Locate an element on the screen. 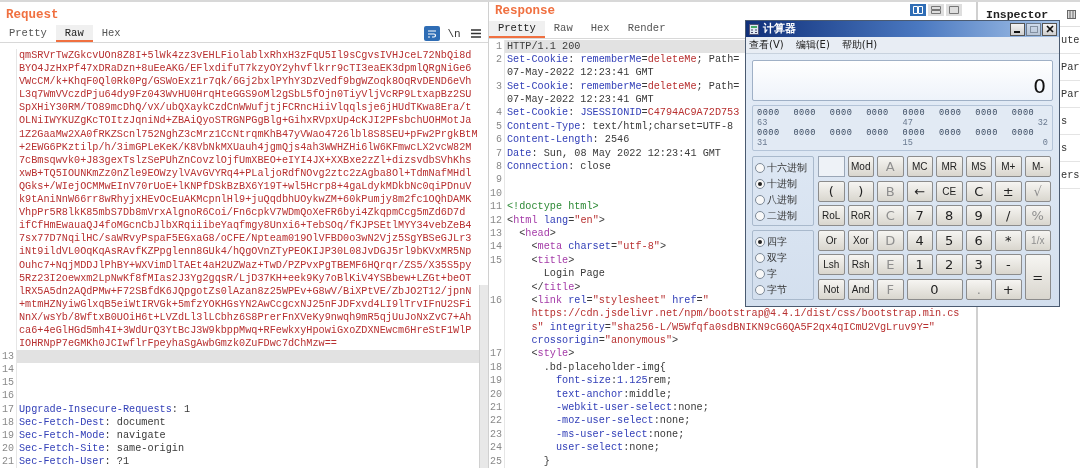 This screenshot has width=1080, height=468. calculator-key: M- is located at coordinates (1037, 166).